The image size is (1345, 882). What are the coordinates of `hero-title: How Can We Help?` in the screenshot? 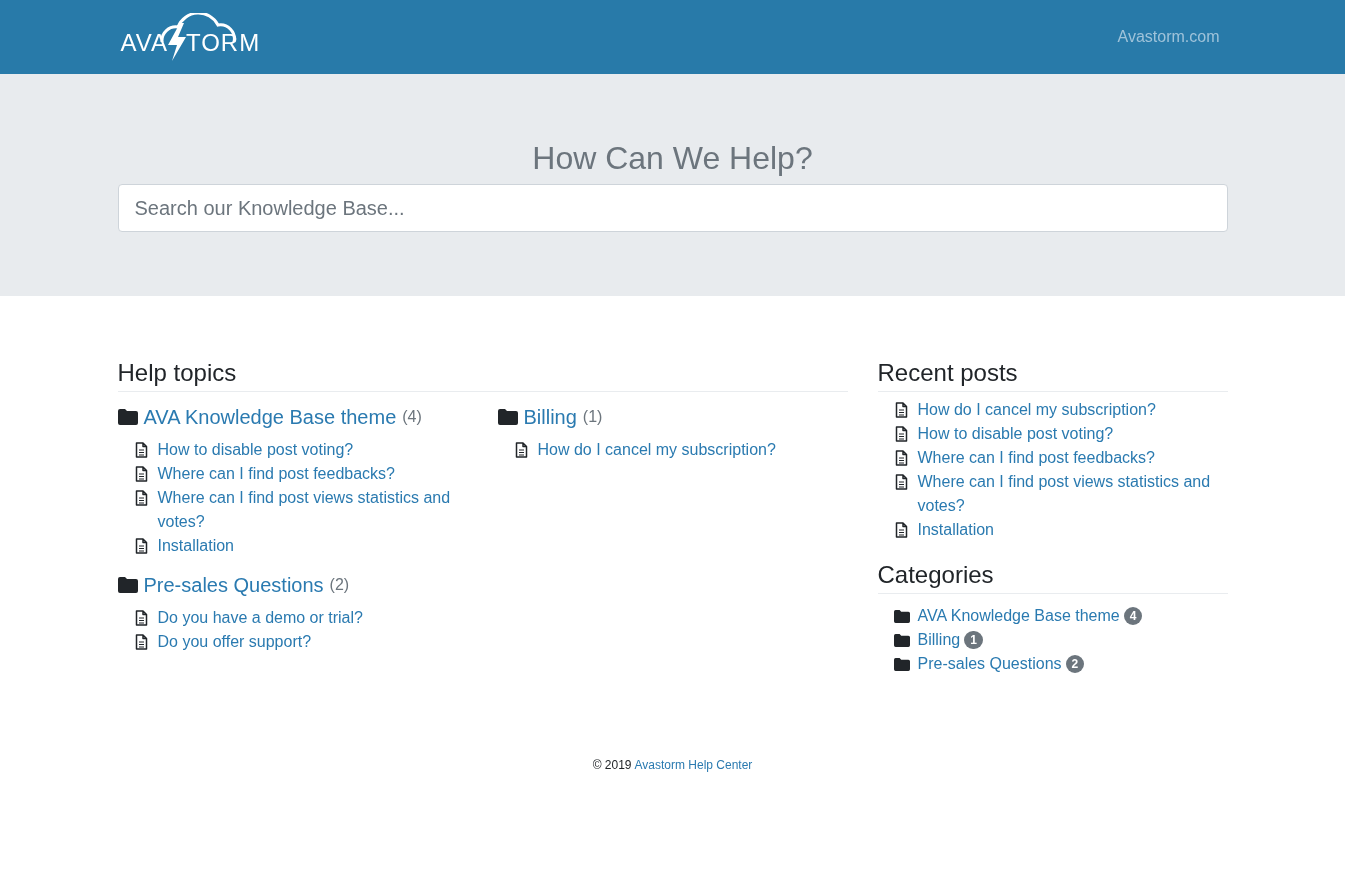 It's located at (672, 158).